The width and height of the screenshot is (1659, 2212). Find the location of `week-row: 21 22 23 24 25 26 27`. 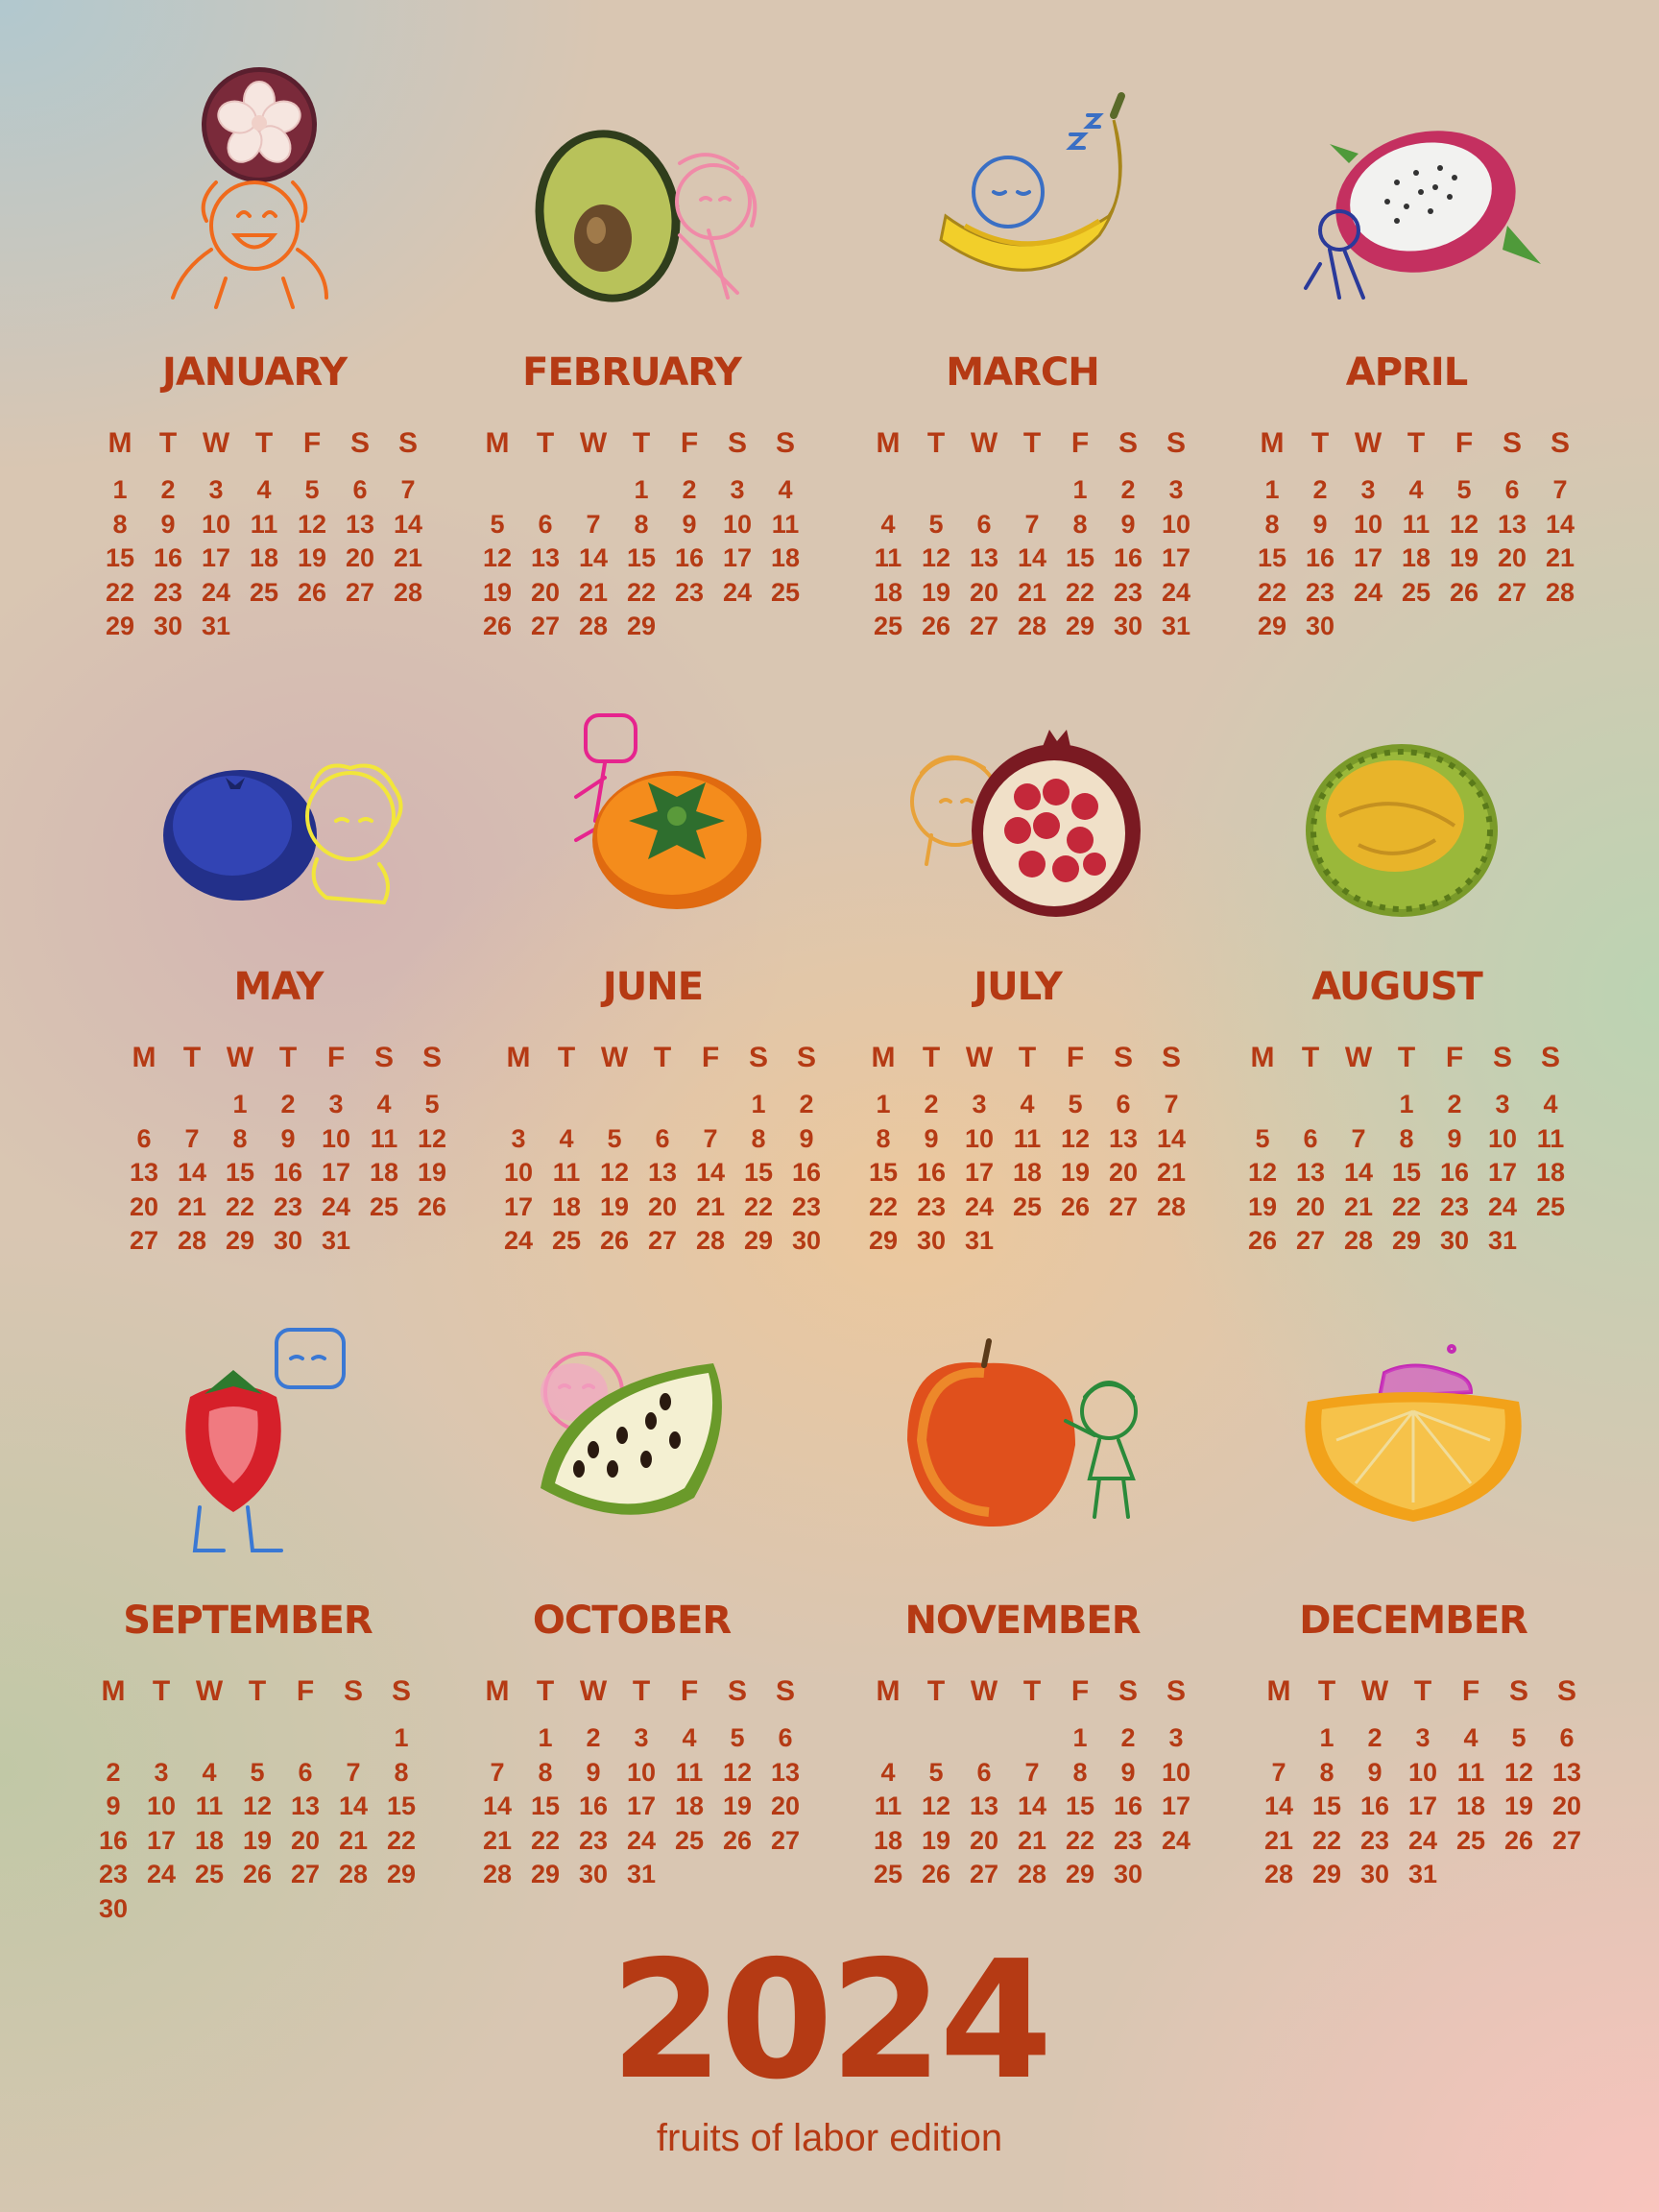

week-row: 21 22 23 24 25 26 27 is located at coordinates (641, 1841).